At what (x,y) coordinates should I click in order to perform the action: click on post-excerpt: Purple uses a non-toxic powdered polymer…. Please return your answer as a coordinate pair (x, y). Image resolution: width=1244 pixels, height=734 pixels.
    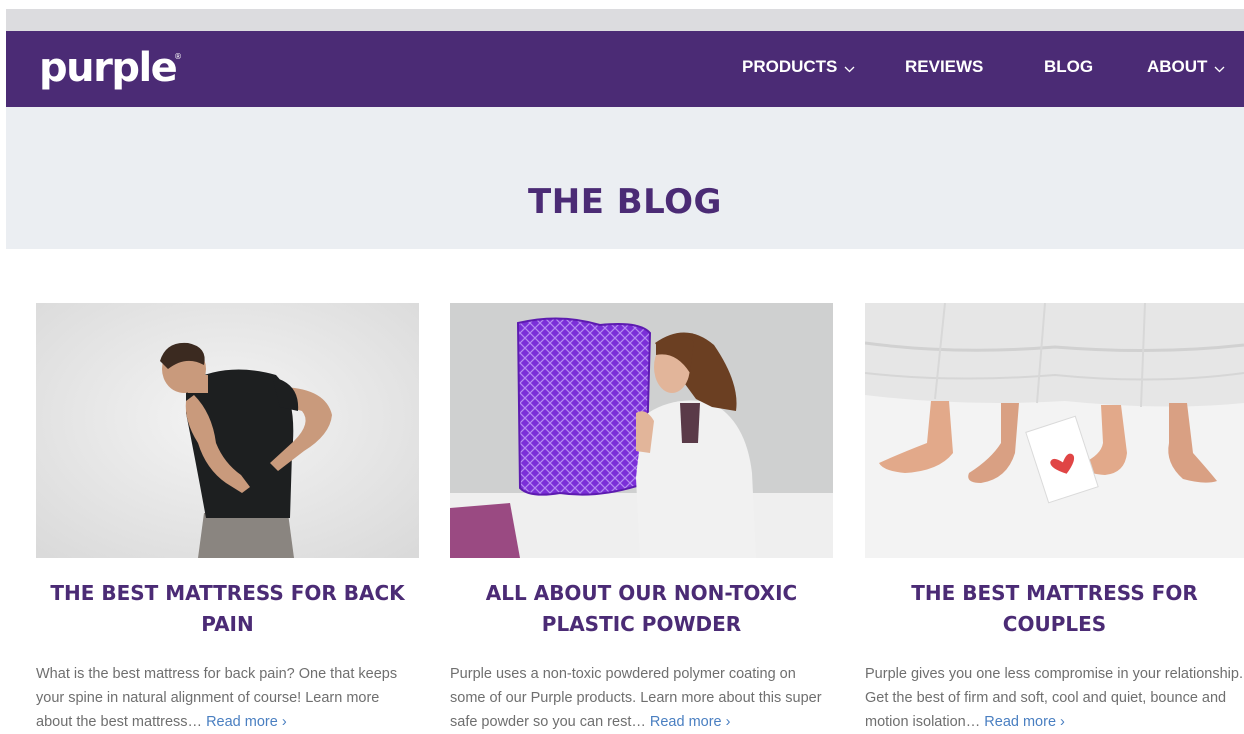
    Looking at the image, I should click on (641, 698).